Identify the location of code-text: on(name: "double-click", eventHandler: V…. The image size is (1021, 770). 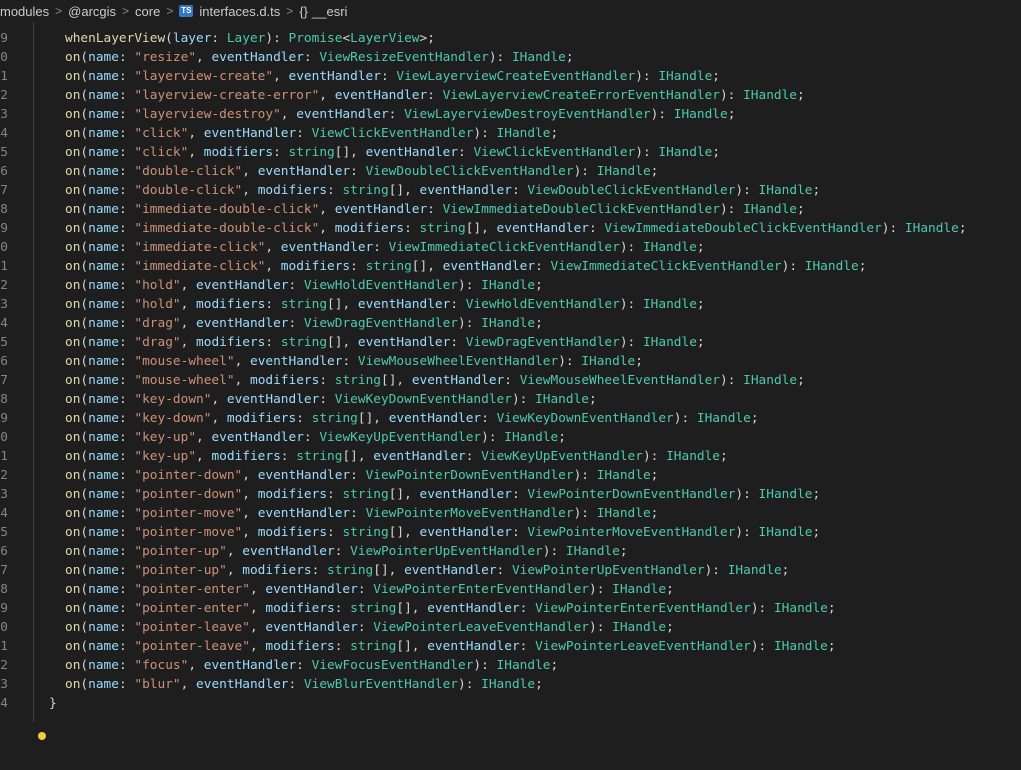
(362, 171).